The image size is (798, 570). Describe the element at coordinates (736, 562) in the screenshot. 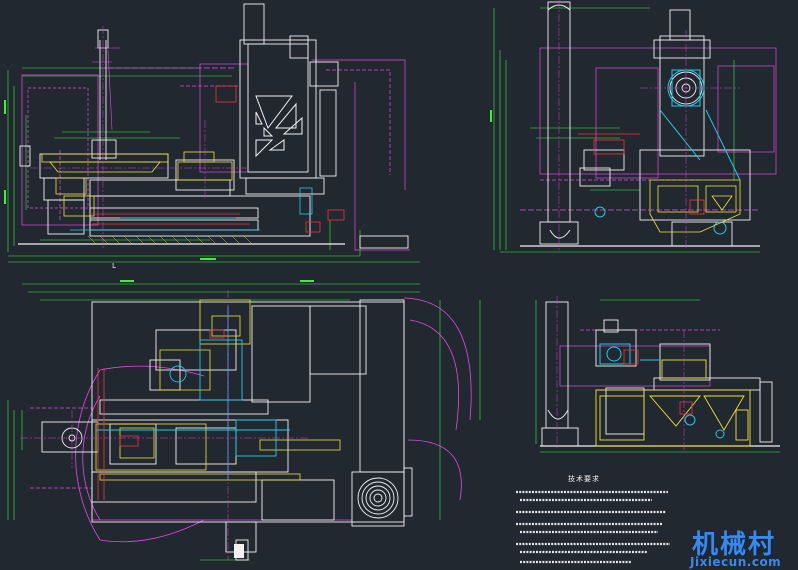

I see `watermark-url: Jixiecun.com` at that location.